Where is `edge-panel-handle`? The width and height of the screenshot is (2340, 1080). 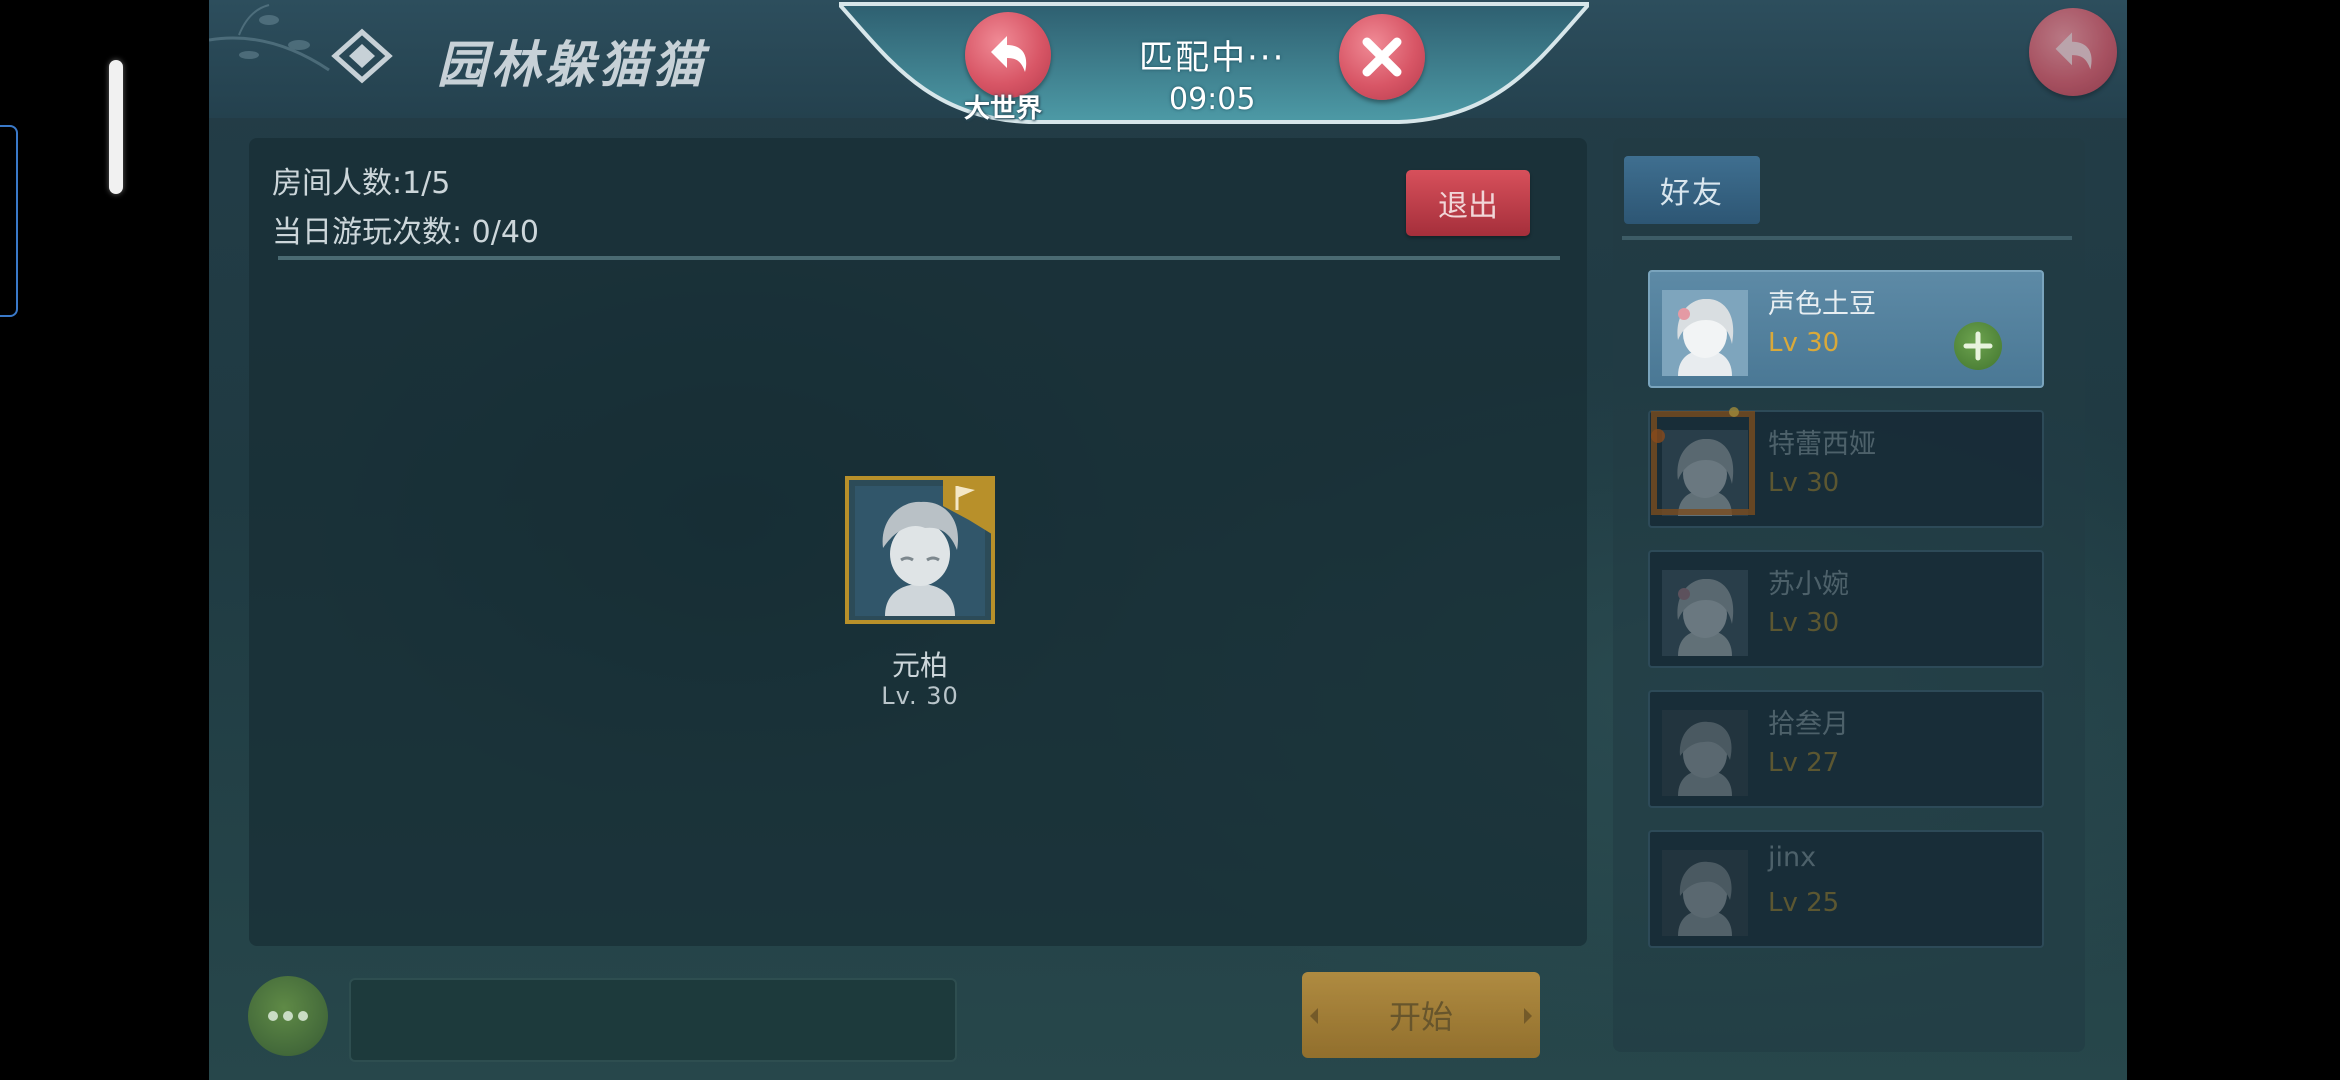
edge-panel-handle is located at coordinates (9, 221).